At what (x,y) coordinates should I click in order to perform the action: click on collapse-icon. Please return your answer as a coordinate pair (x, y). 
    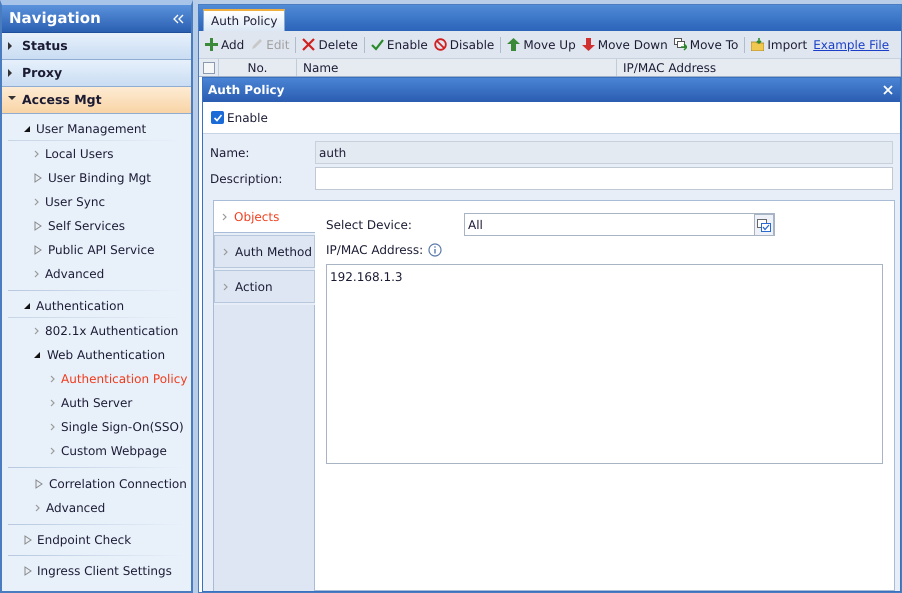
    Looking at the image, I should click on (178, 19).